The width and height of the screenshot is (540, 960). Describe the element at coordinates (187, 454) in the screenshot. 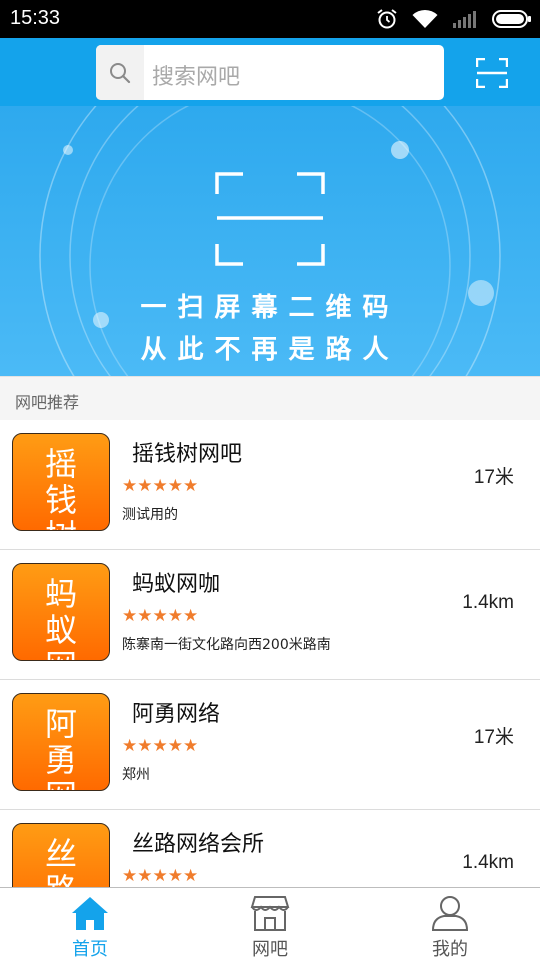

I see `cafe-name: 摇钱树网吧` at that location.